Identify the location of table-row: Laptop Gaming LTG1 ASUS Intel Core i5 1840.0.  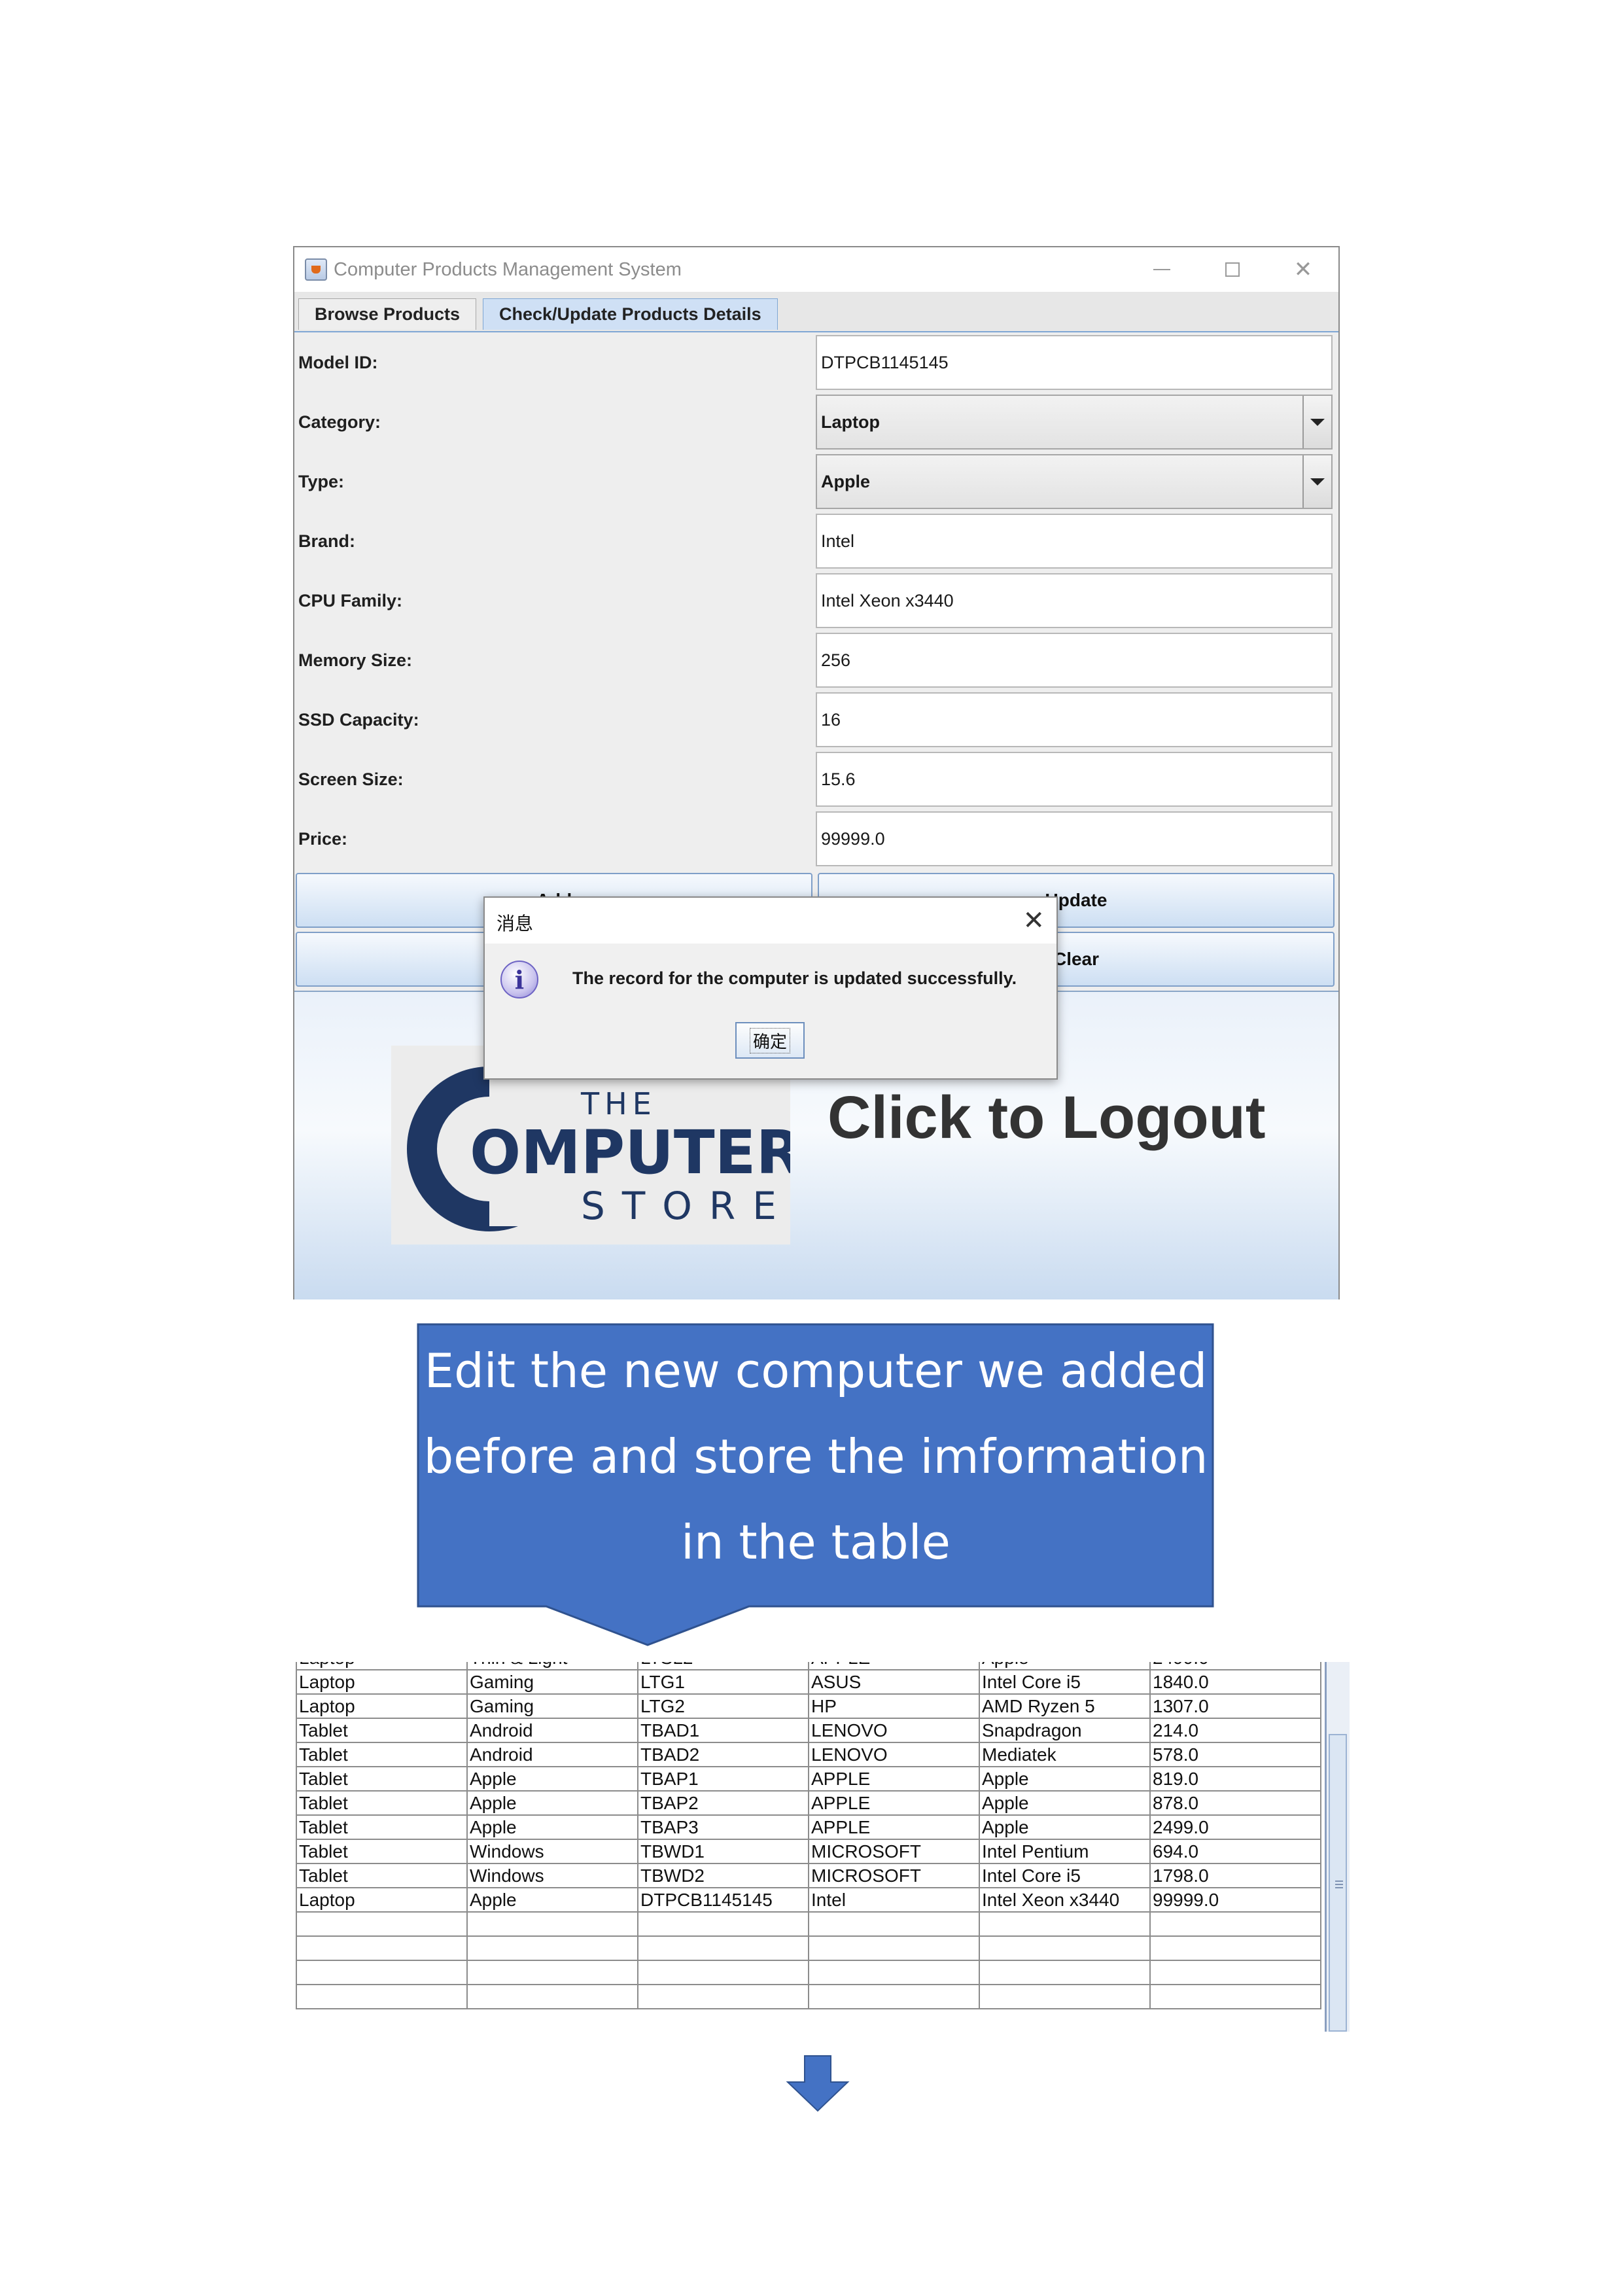
(809, 1682).